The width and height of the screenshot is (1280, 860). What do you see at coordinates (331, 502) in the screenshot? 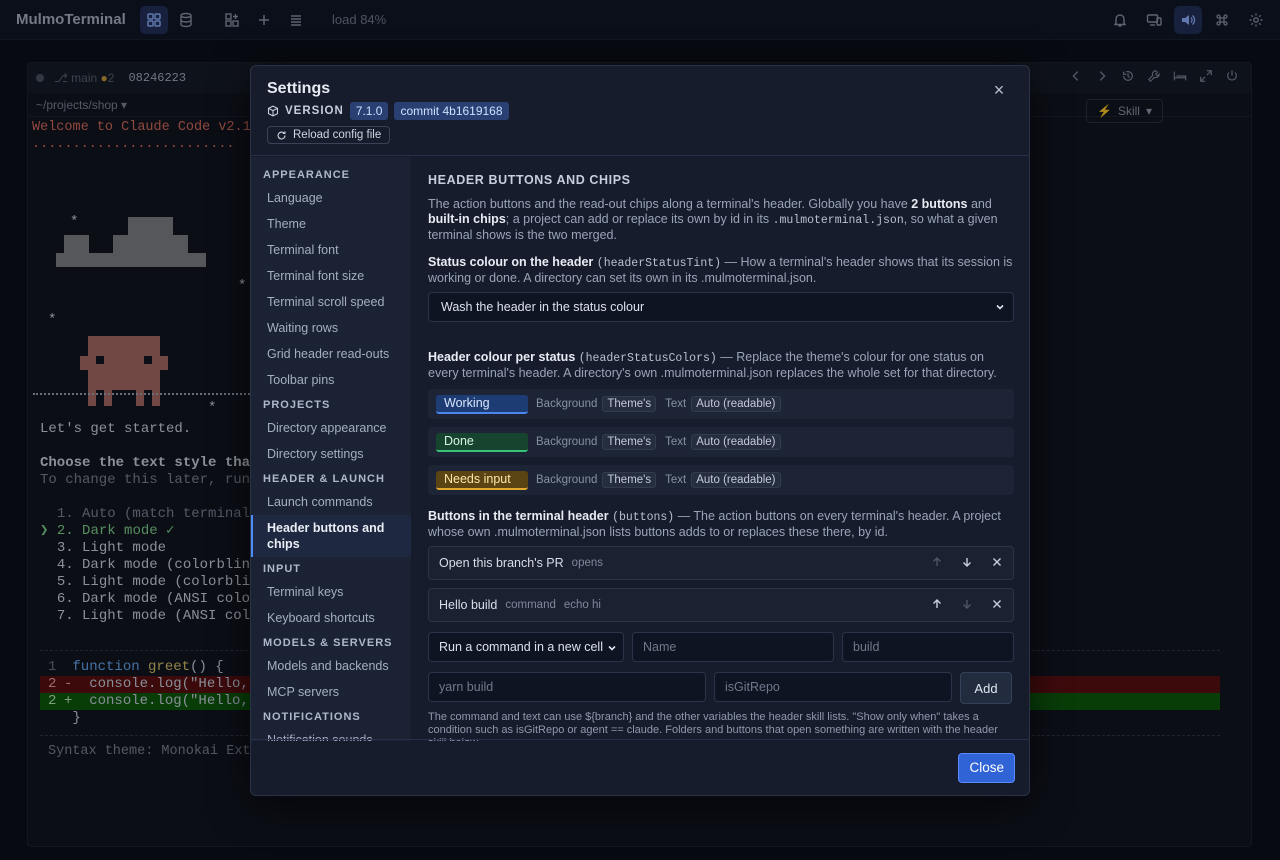
I see `sidebar-item: Launch commands` at bounding box center [331, 502].